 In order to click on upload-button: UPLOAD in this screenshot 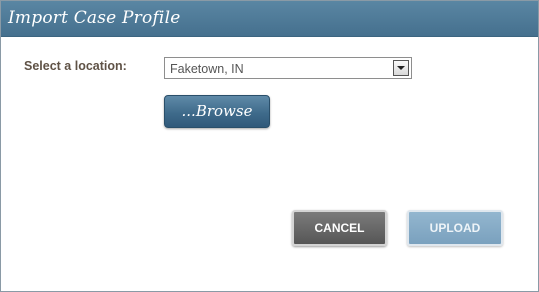, I will do `click(455, 228)`.